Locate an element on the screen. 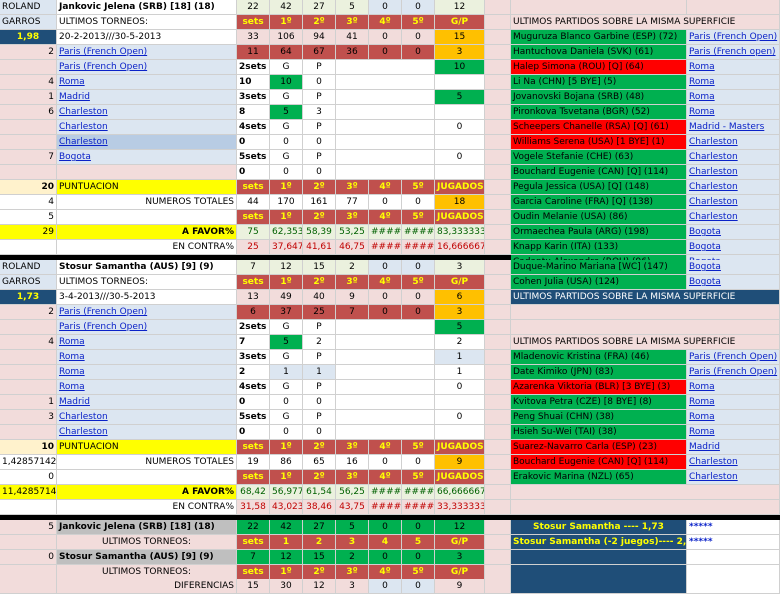 The height and width of the screenshot is (594, 780). cell: Knapp Karin (ITA) (133) is located at coordinates (599, 247).